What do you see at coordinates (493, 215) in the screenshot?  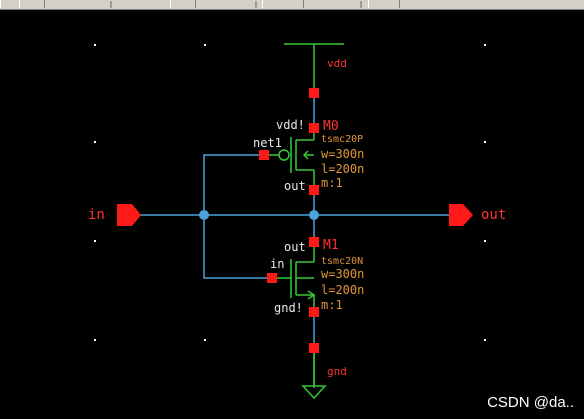 I see `output-pin-label: out` at bounding box center [493, 215].